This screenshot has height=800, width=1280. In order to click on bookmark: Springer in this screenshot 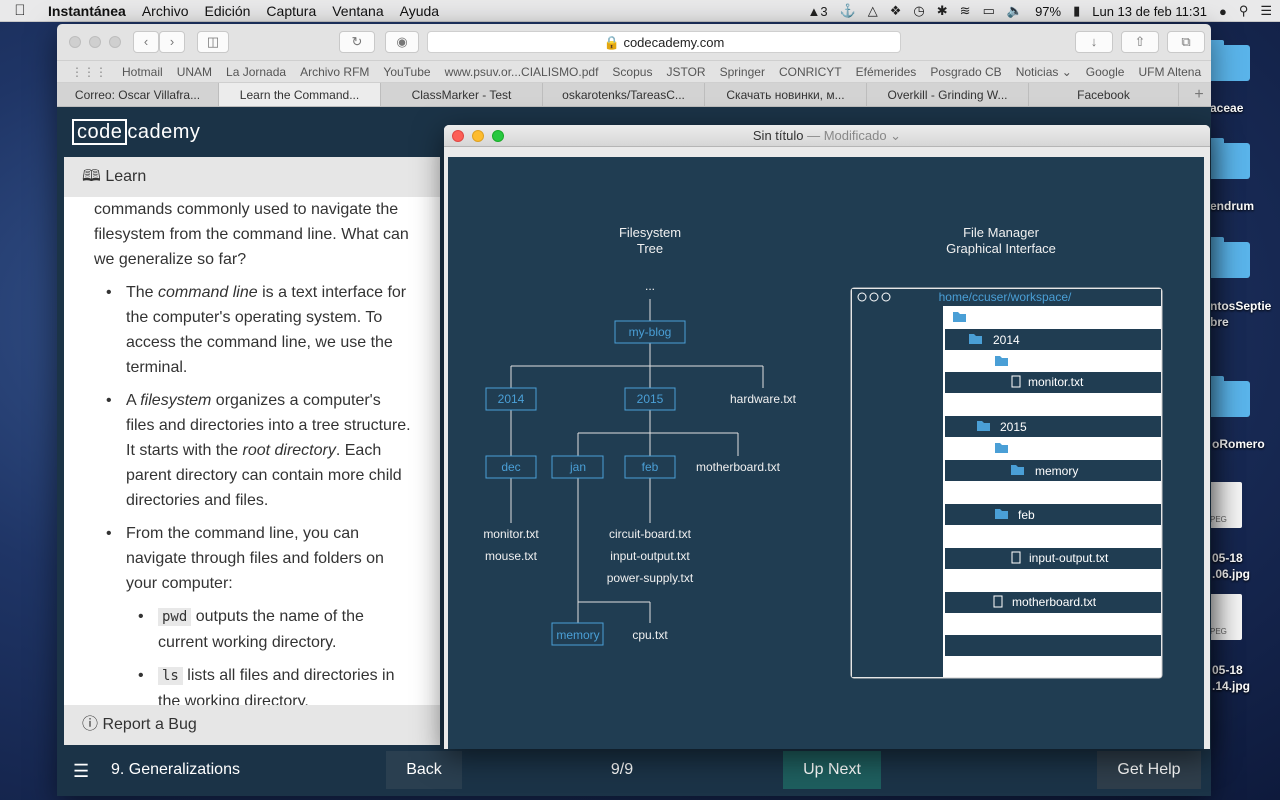, I will do `click(742, 72)`.